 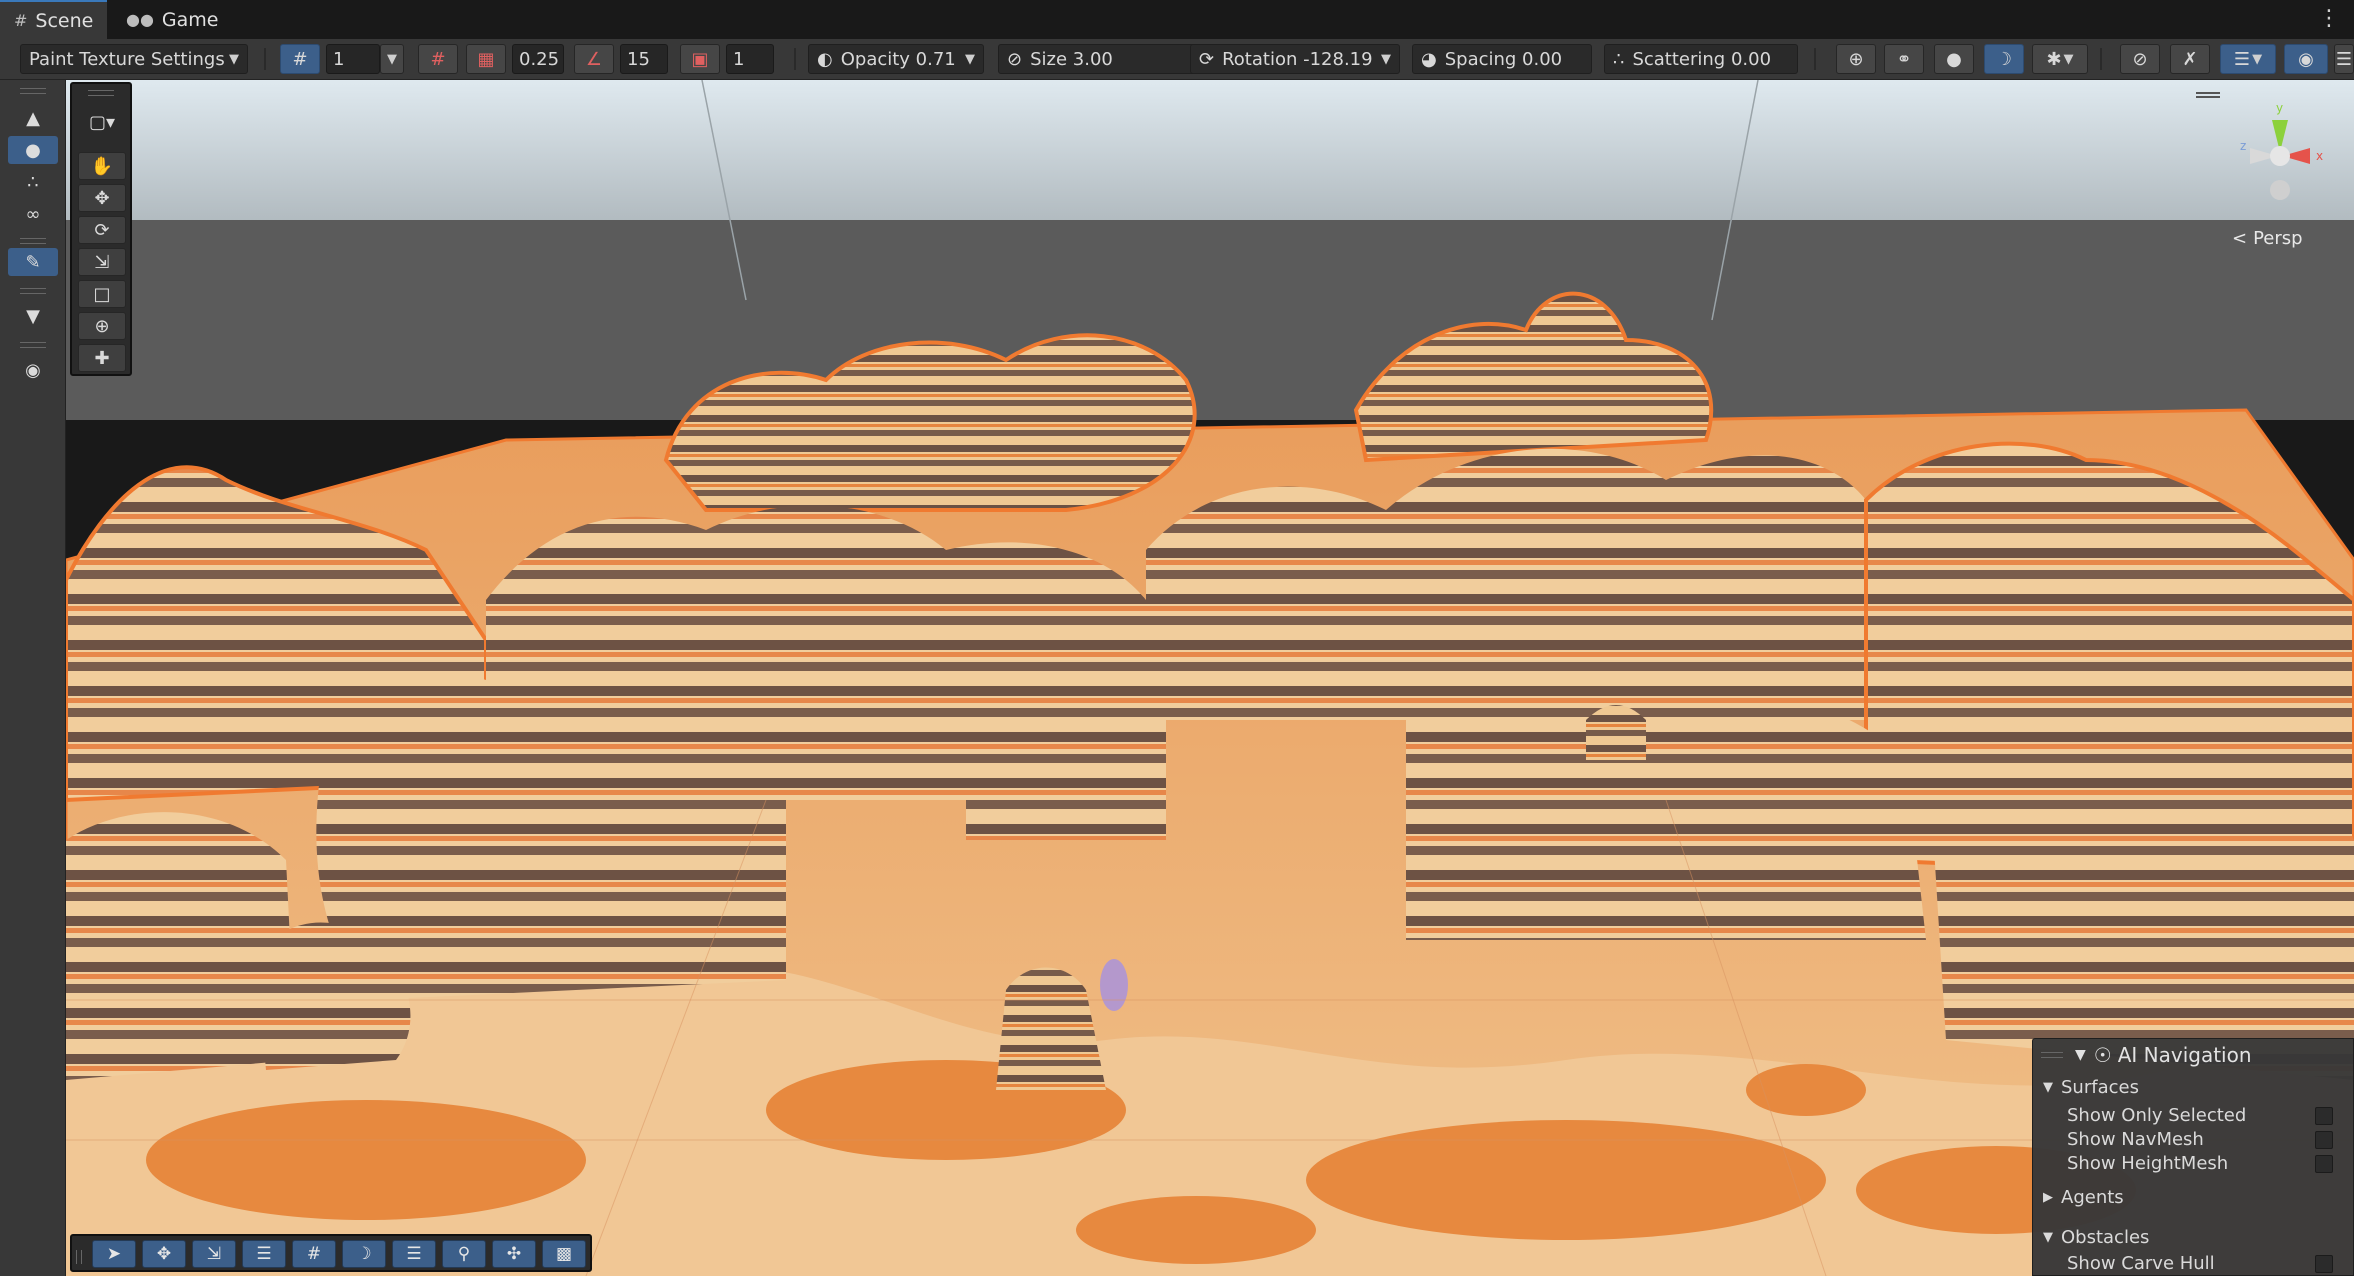 What do you see at coordinates (1108, 59) in the screenshot?
I see `size-dropdown: ⊘ Size 3.00 ▼` at bounding box center [1108, 59].